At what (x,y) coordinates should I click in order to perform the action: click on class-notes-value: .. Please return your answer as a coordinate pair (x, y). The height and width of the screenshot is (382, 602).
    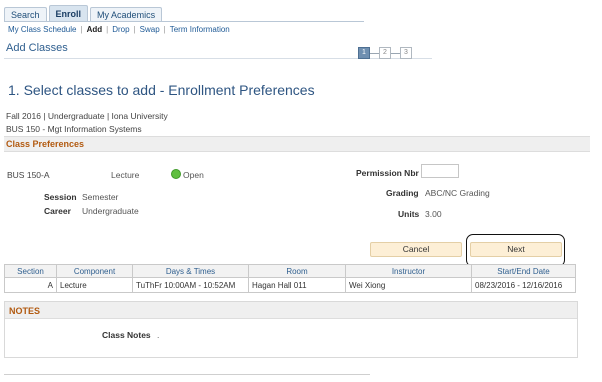
    Looking at the image, I should click on (158, 335).